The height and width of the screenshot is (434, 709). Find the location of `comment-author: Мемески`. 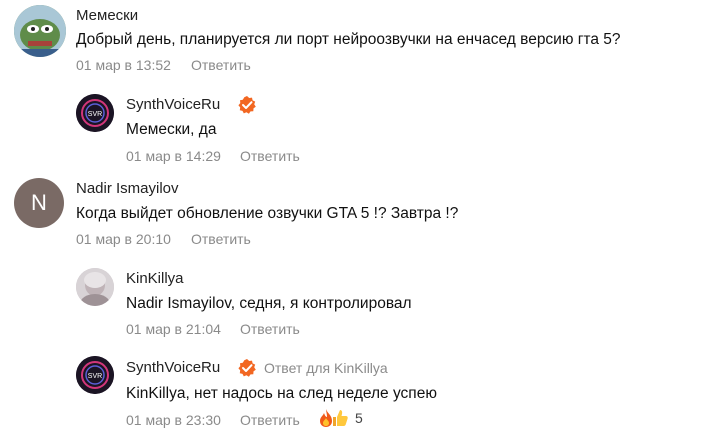

comment-author: Мемески is located at coordinates (107, 15).